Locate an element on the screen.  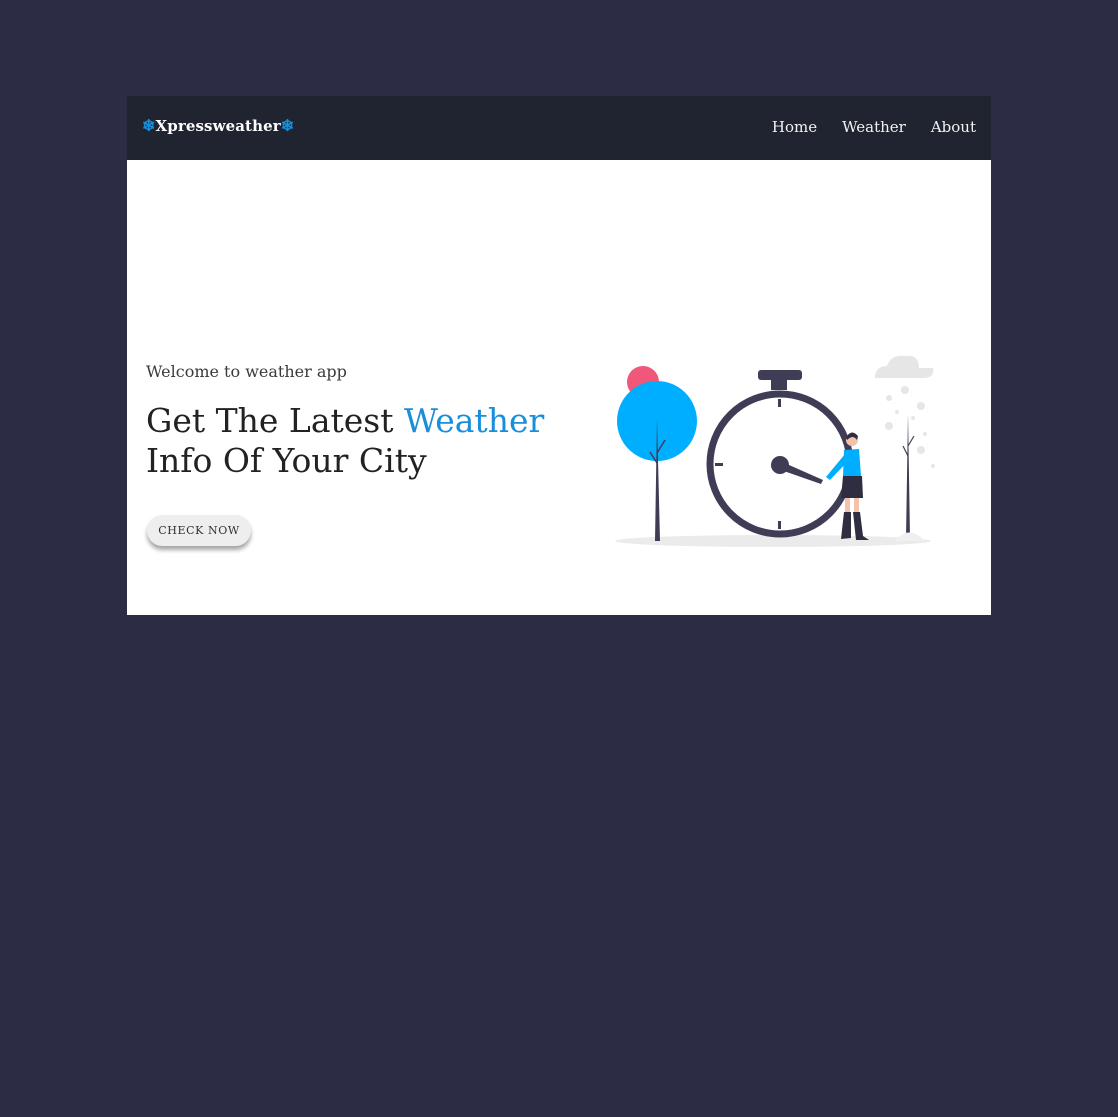
nav-link-home: Home is located at coordinates (794, 127).